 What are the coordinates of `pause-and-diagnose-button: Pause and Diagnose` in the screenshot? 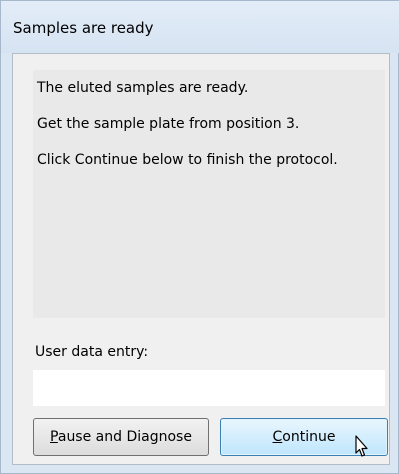 It's located at (121, 437).